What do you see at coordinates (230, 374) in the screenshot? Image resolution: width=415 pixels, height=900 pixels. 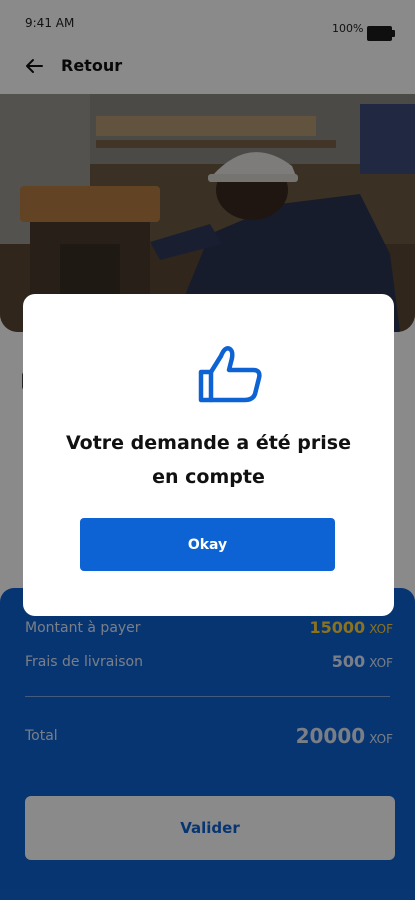 I see `thumbs-up-icon` at bounding box center [230, 374].